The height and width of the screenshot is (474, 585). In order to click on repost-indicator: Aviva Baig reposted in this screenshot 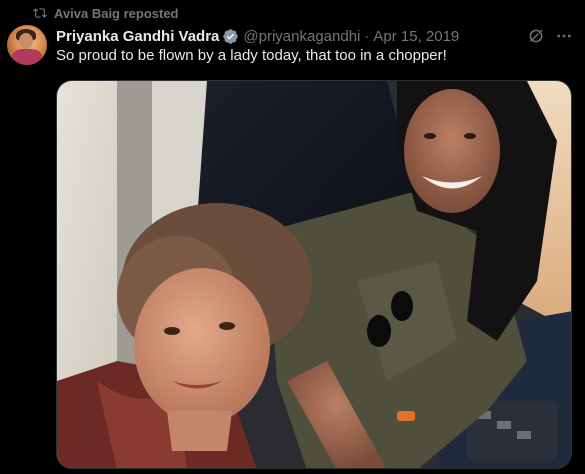, I will do `click(106, 13)`.